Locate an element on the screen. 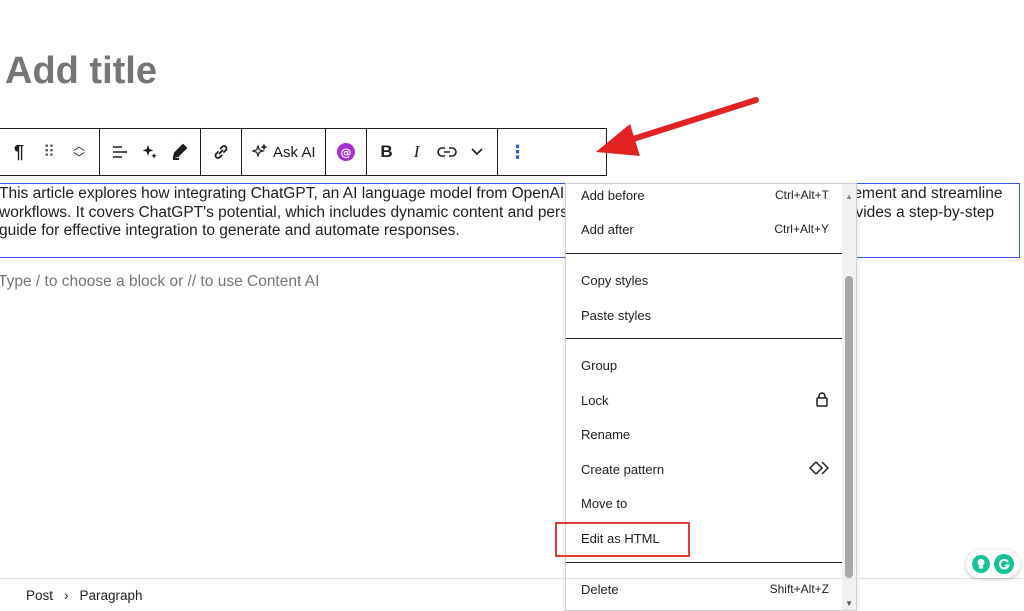  red-highlight-annotation is located at coordinates (622, 539).